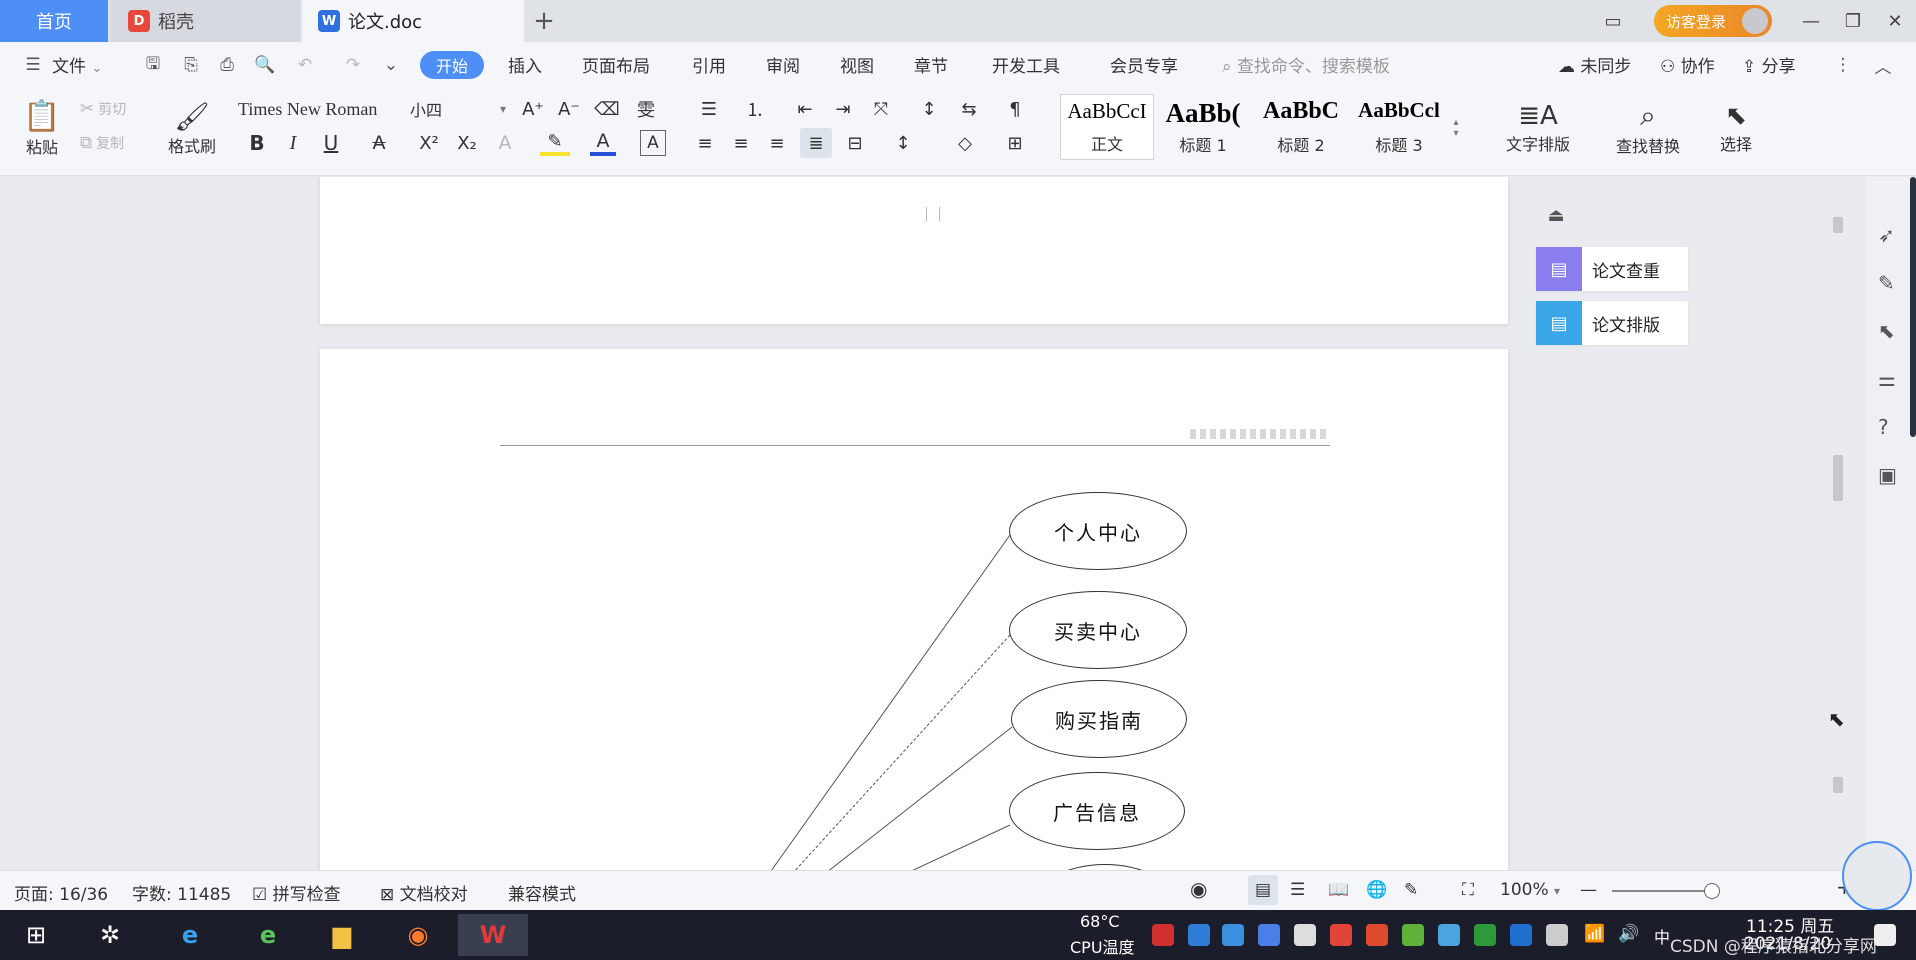 Image resolution: width=1916 pixels, height=960 pixels. I want to click on text-effect-icon: A, so click(505, 143).